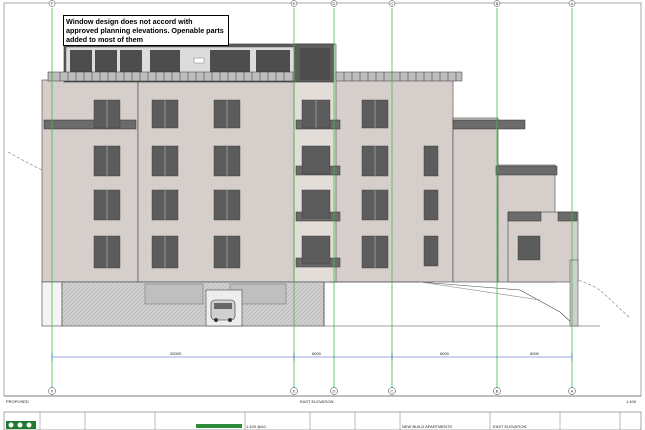 The width and height of the screenshot is (645, 430). What do you see at coordinates (334, 391) in the screenshot?
I see `grid-label-bottom: D` at bounding box center [334, 391].